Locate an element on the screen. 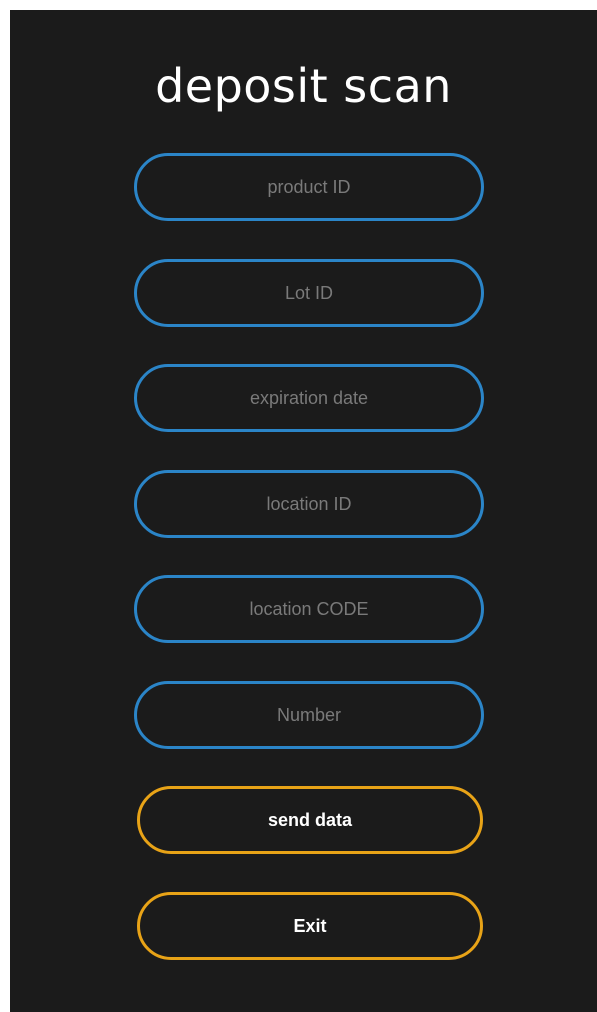 This screenshot has height=1012, width=597. product-id-input is located at coordinates (309, 187).